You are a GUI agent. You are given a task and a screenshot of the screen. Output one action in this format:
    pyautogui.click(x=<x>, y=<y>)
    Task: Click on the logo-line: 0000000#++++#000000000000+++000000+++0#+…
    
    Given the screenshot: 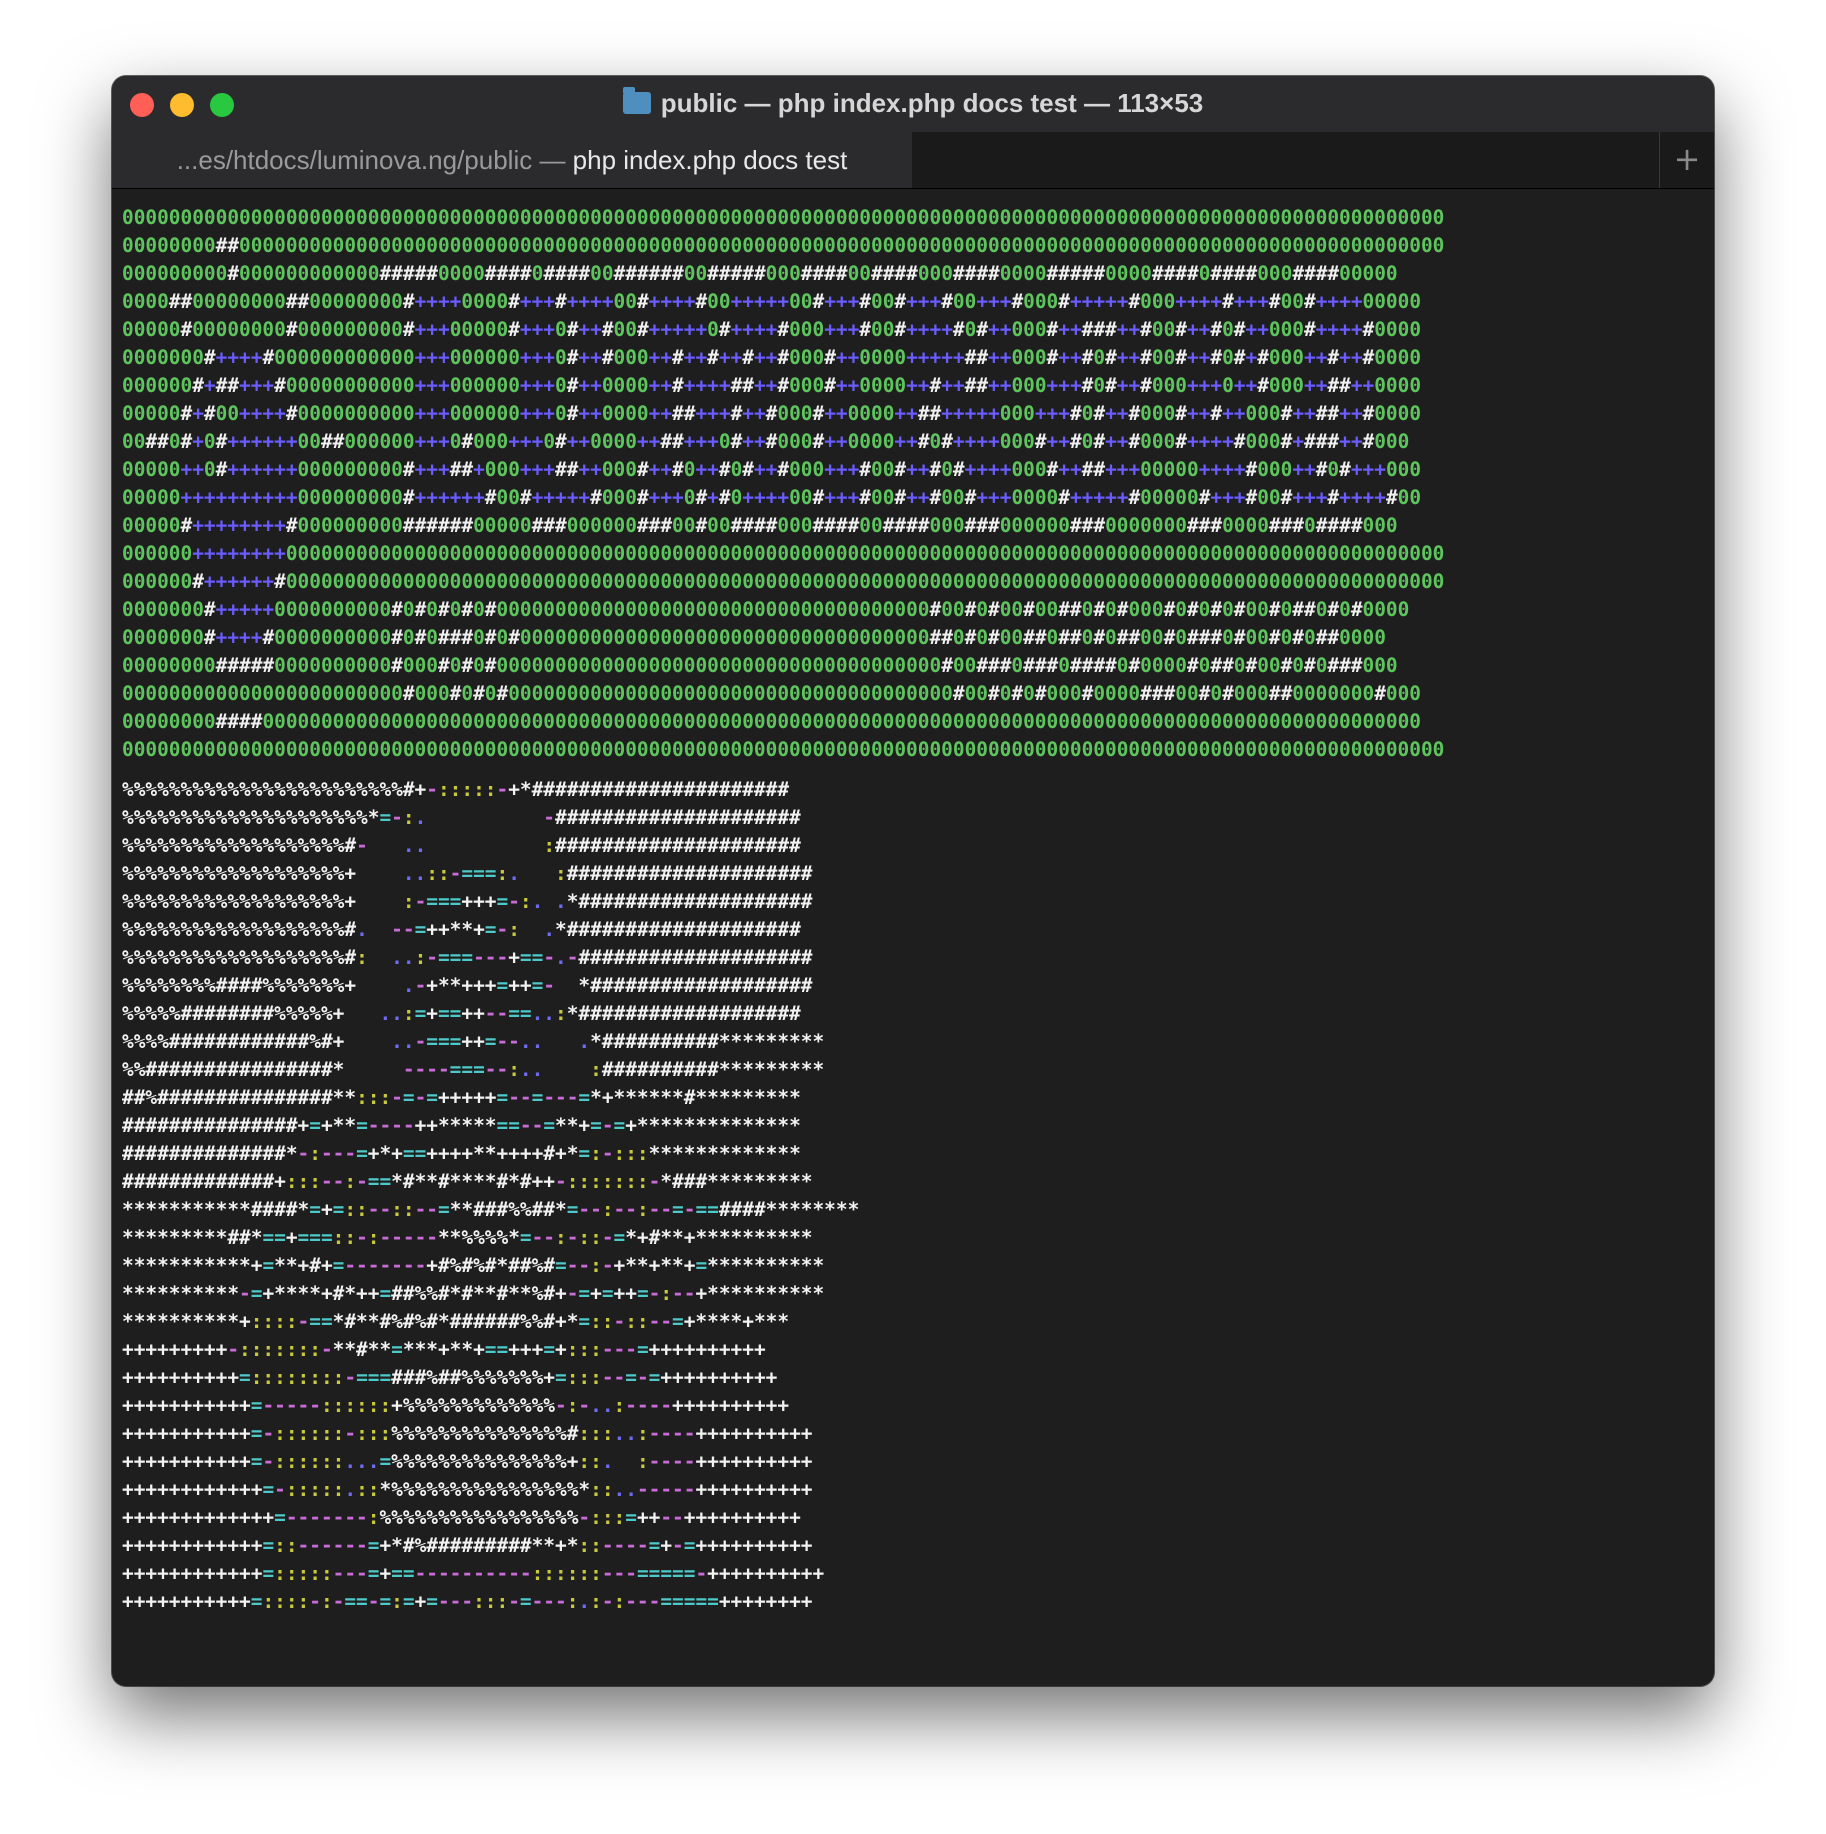 What is the action you would take?
    pyautogui.click(x=772, y=357)
    